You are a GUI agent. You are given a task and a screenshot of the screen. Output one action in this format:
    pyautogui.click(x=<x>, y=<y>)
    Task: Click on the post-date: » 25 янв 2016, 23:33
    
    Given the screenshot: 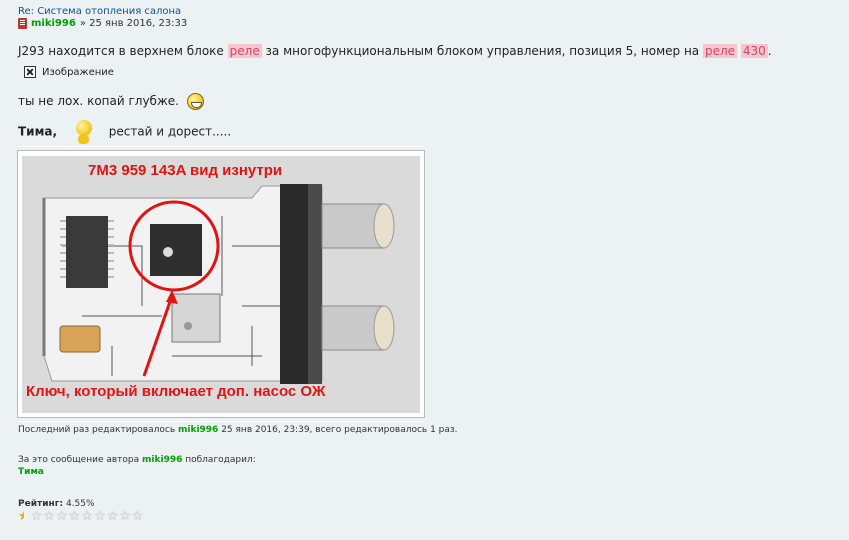 What is the action you would take?
    pyautogui.click(x=133, y=23)
    